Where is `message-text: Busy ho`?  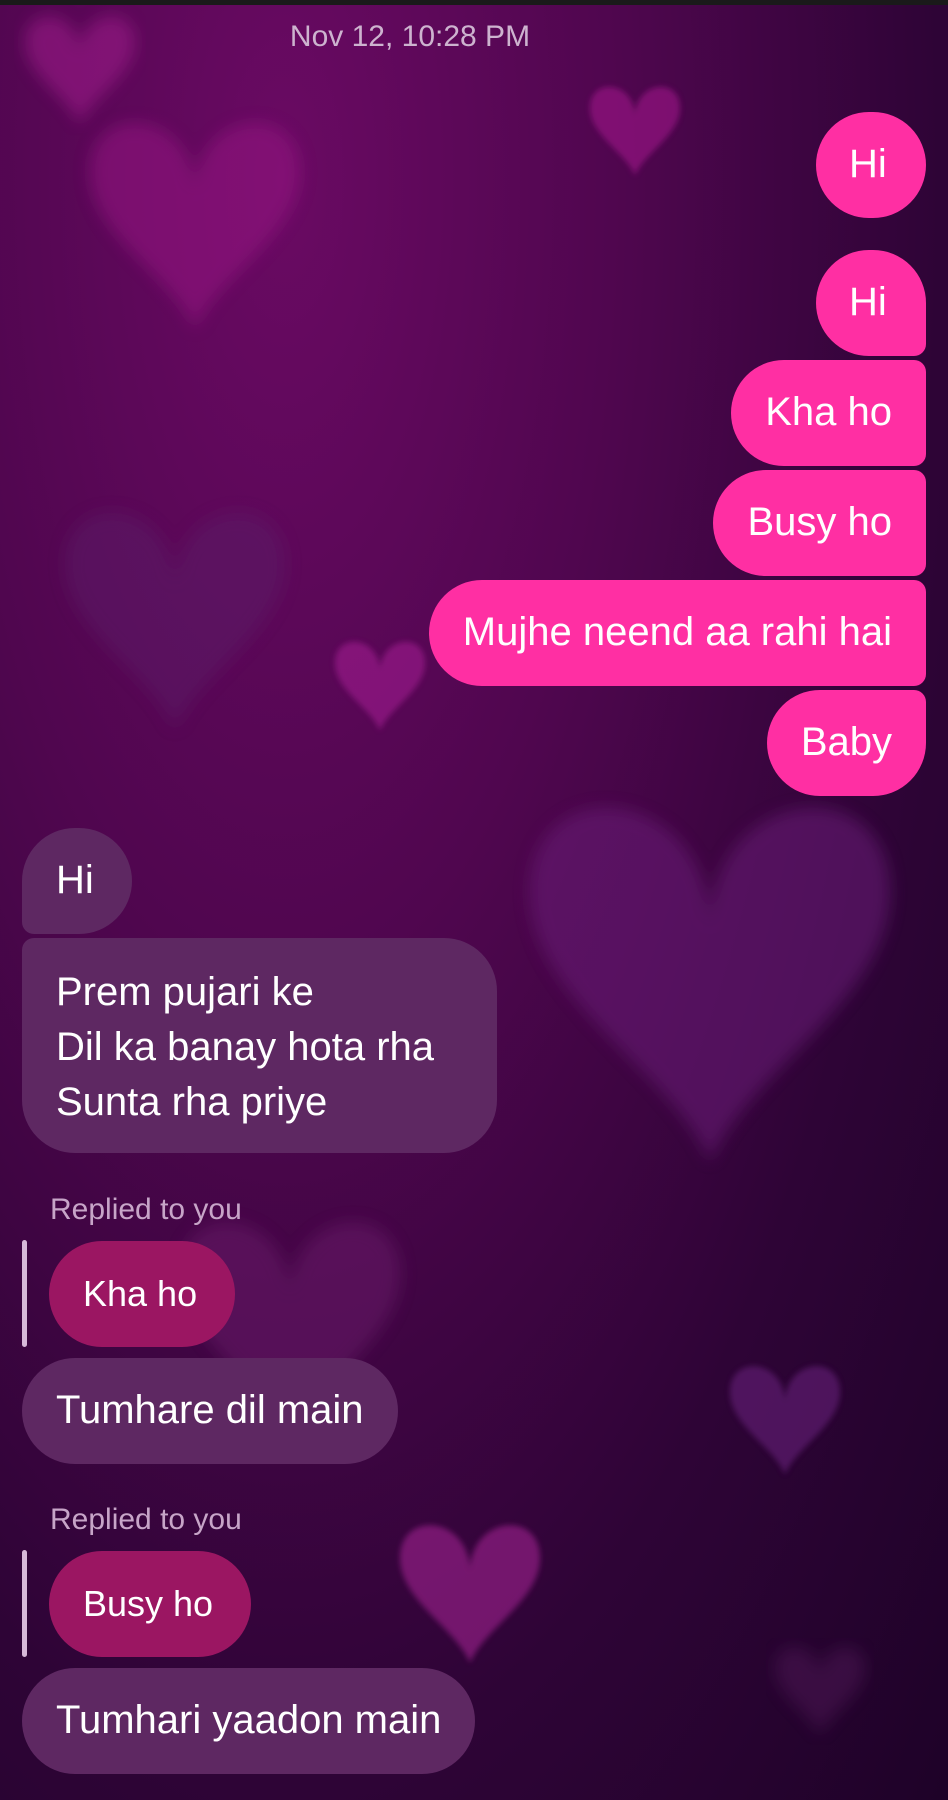 message-text: Busy ho is located at coordinates (819, 522).